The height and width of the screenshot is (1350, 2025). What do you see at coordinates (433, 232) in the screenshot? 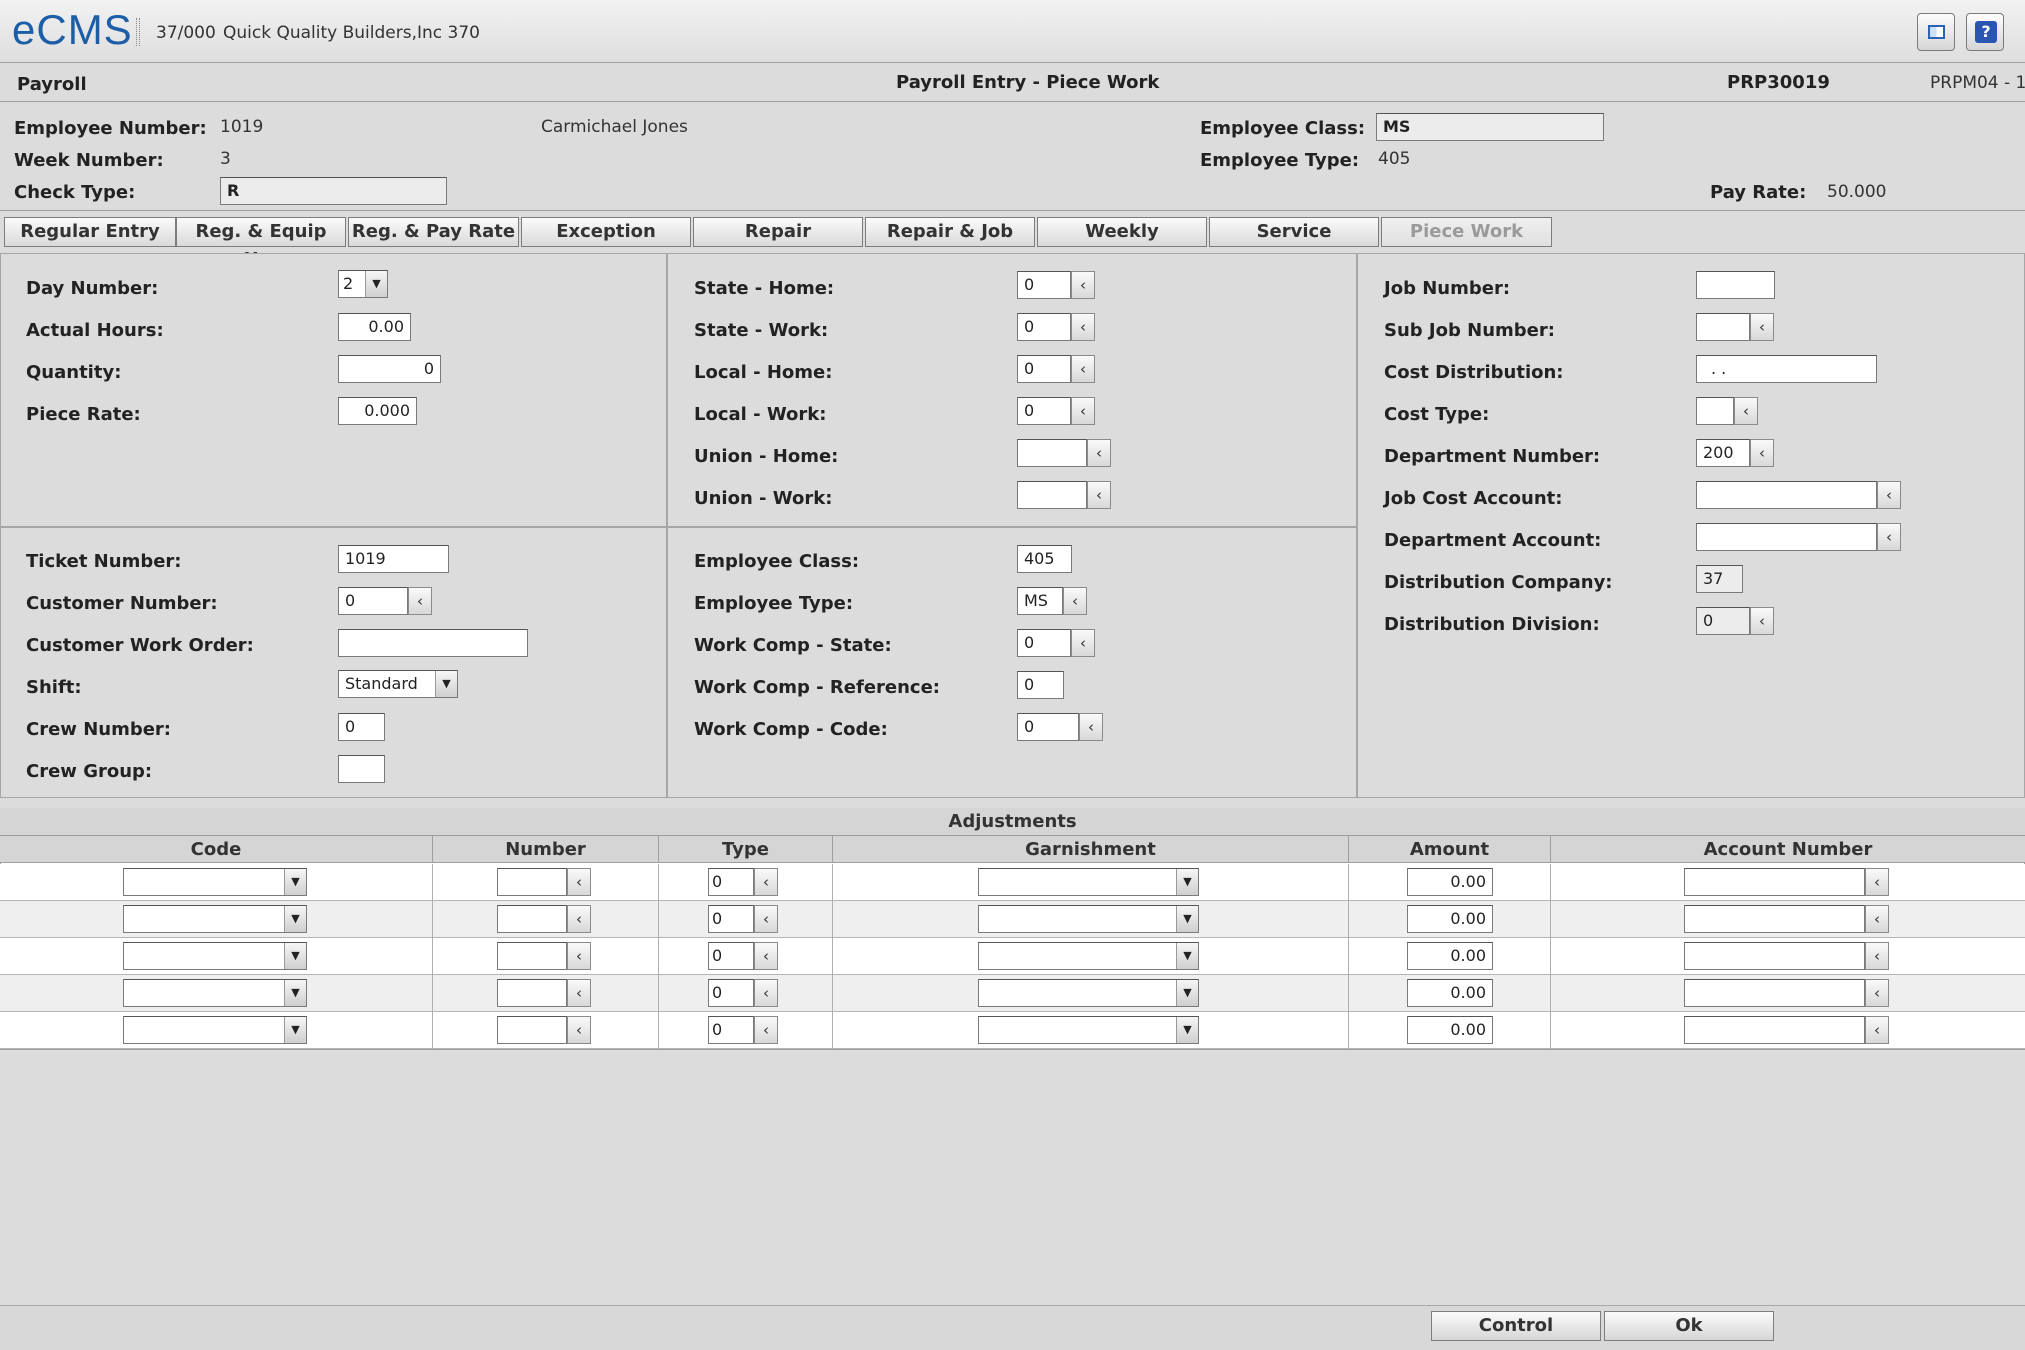
I see `tab-reg-pay-rate: Reg. & Pay Rate` at bounding box center [433, 232].